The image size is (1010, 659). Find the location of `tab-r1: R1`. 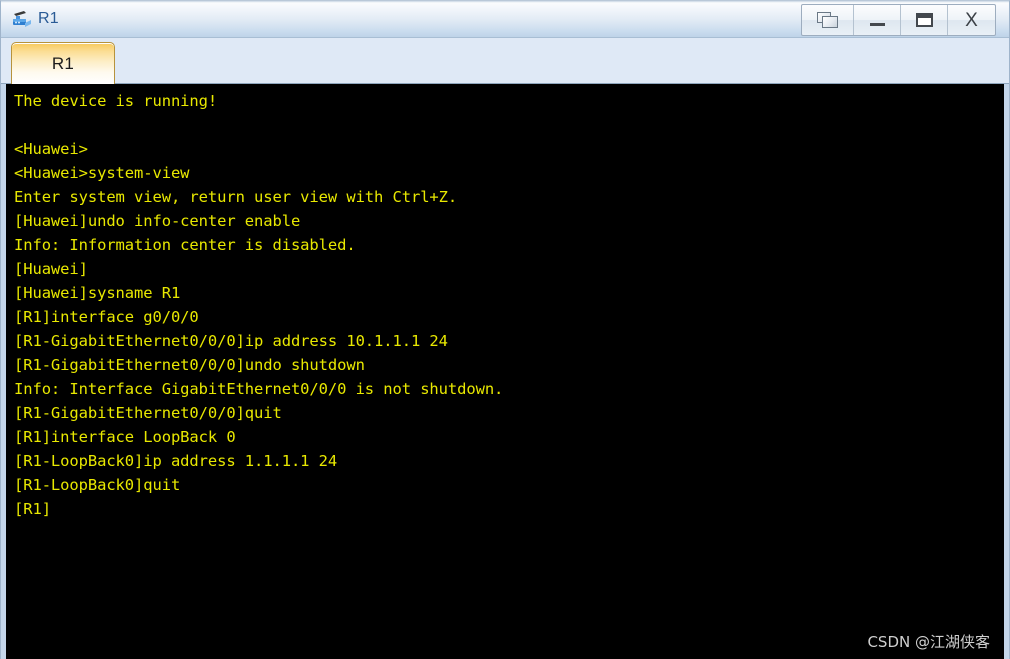

tab-r1: R1 is located at coordinates (63, 63).